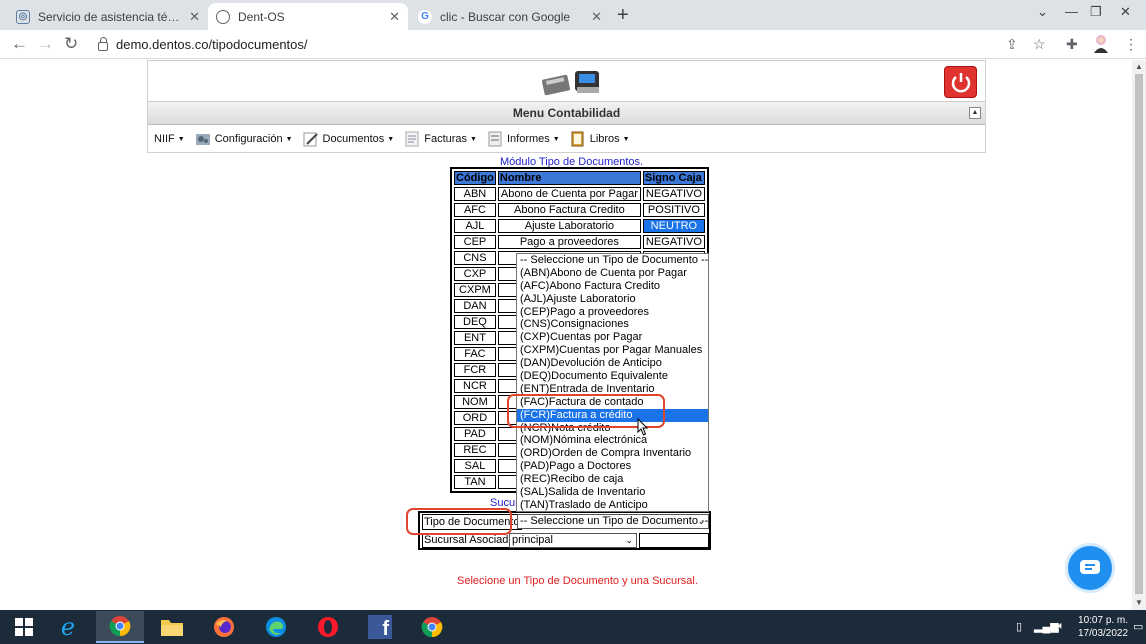  Describe the element at coordinates (569, 210) in the screenshot. I see `cell-name: Abono Factura Credito` at that location.